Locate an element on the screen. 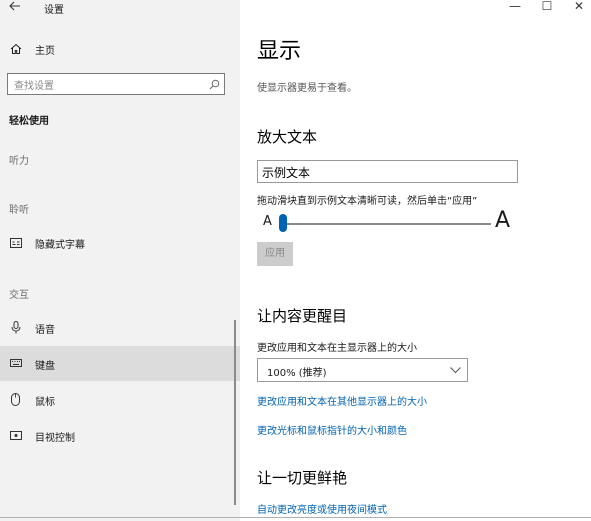  section-heading-enlarge-text: 放大文本 is located at coordinates (287, 137).